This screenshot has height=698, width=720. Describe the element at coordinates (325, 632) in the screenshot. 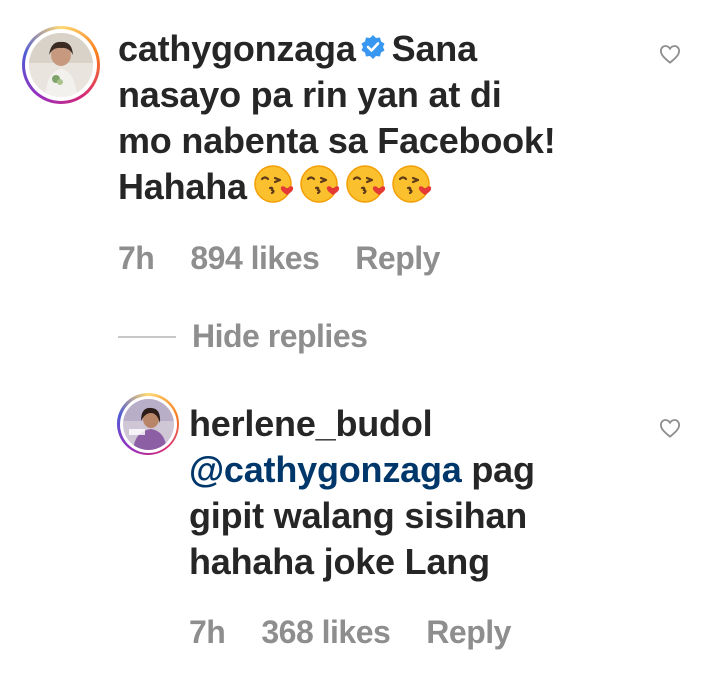

I see `likes-count: 368 likes` at that location.